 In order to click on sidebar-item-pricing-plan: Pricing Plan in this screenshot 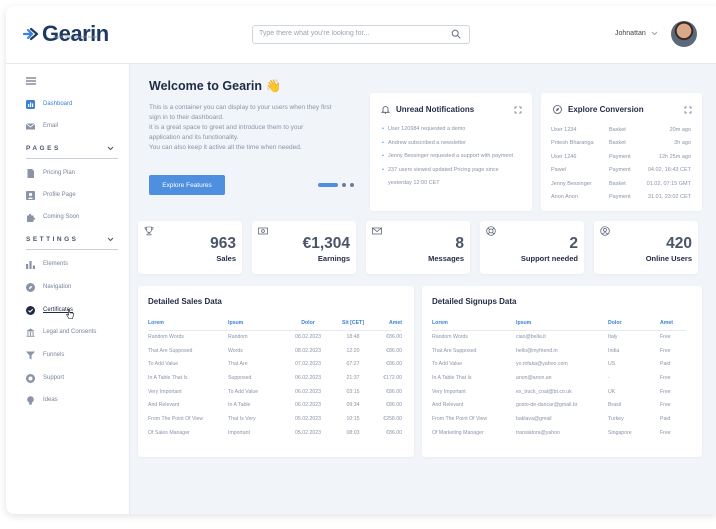, I will do `click(50, 173)`.